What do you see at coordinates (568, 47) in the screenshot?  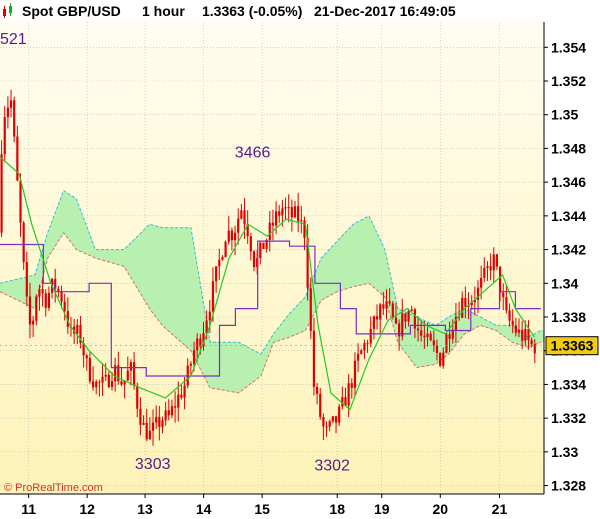 I see `y-tick-label: 1.354` at bounding box center [568, 47].